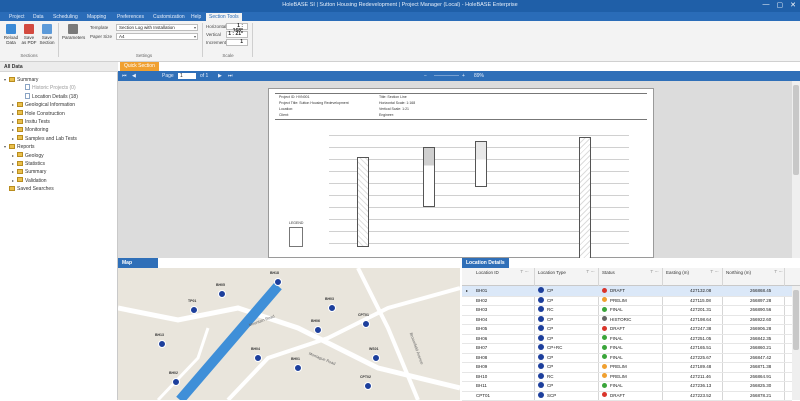 The width and height of the screenshot is (800, 401). Describe the element at coordinates (394, 109) in the screenshot. I see `sheet-vertical-scale: Vertical Scale: 1:21` at that location.